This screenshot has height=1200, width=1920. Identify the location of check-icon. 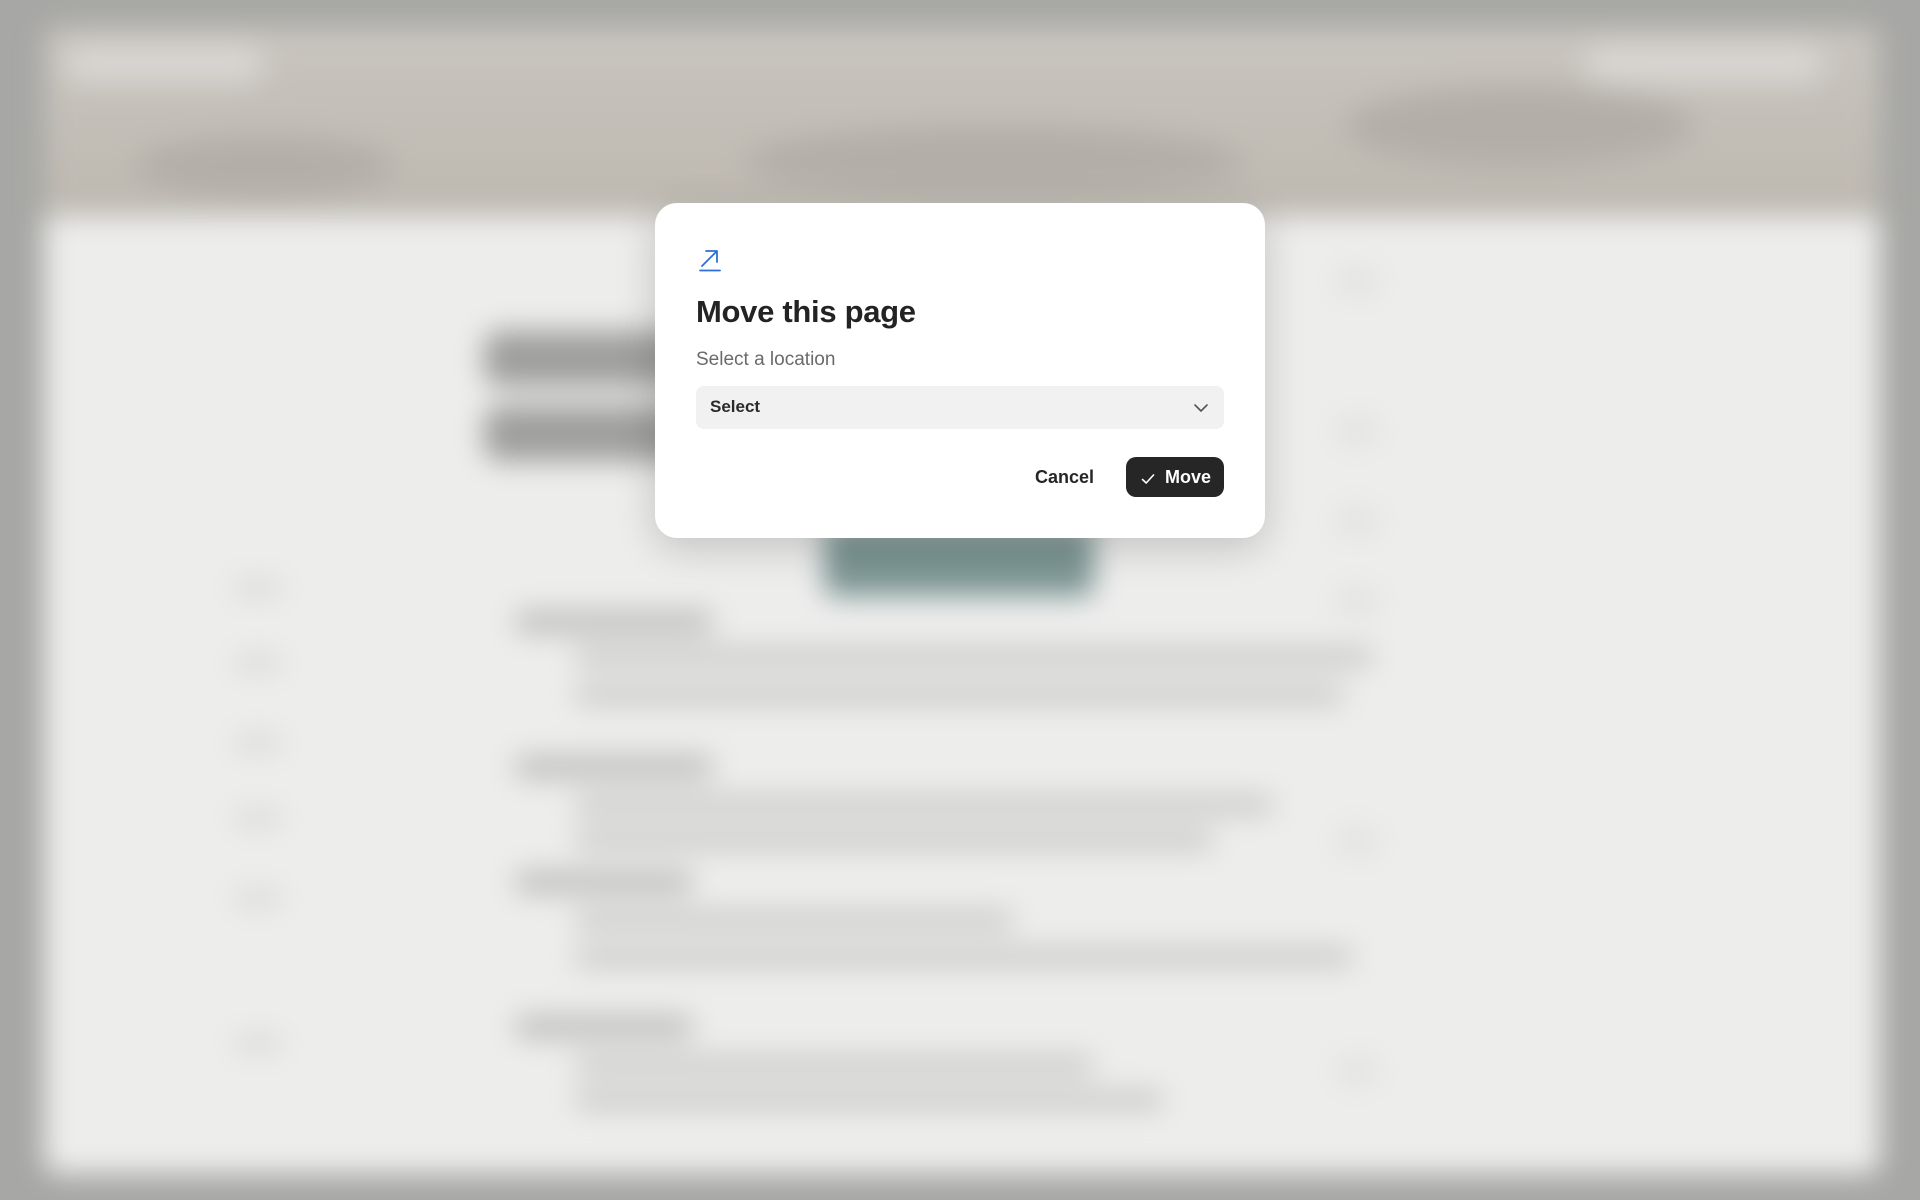
(1148, 477).